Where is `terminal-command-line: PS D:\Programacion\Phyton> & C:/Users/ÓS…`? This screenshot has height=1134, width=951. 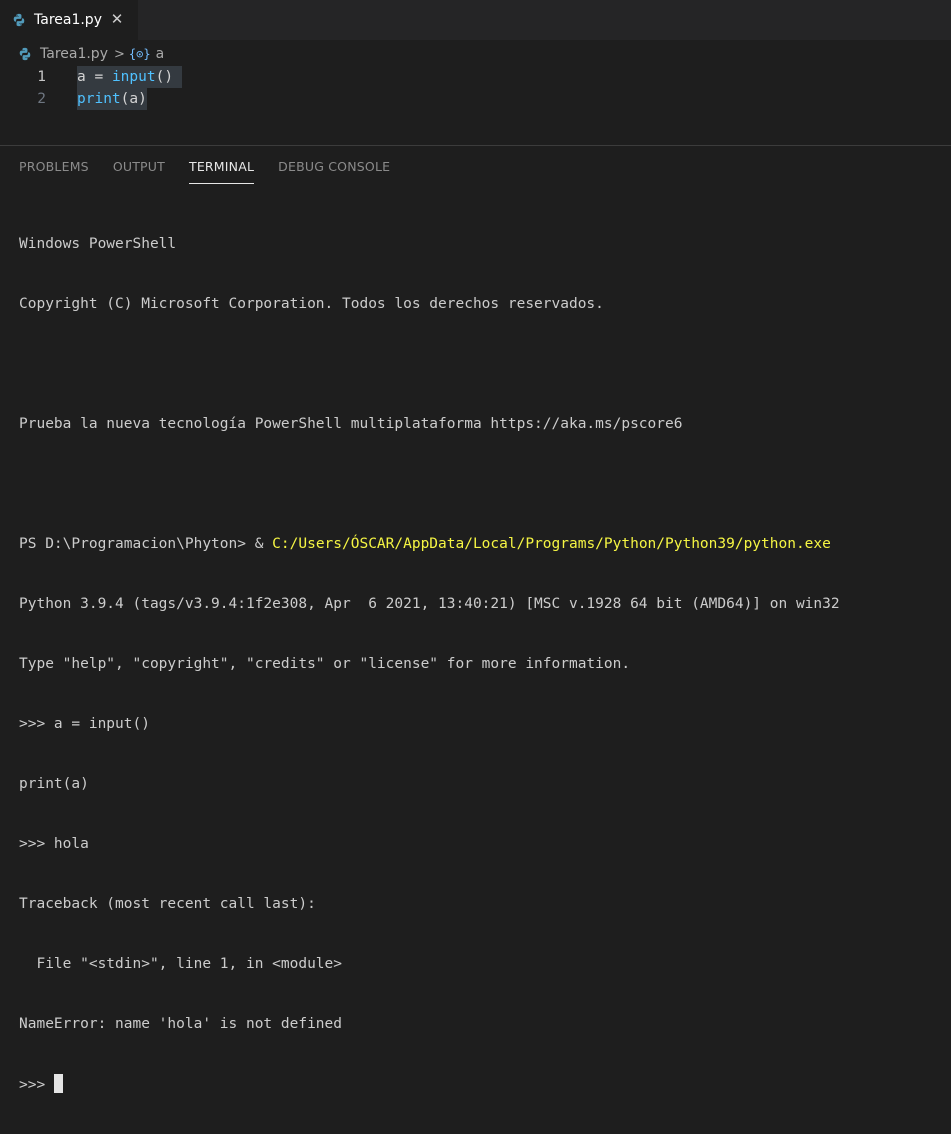
terminal-command-line: PS D:\Programacion\Phyton> & C:/Users/ÓS… is located at coordinates (429, 544).